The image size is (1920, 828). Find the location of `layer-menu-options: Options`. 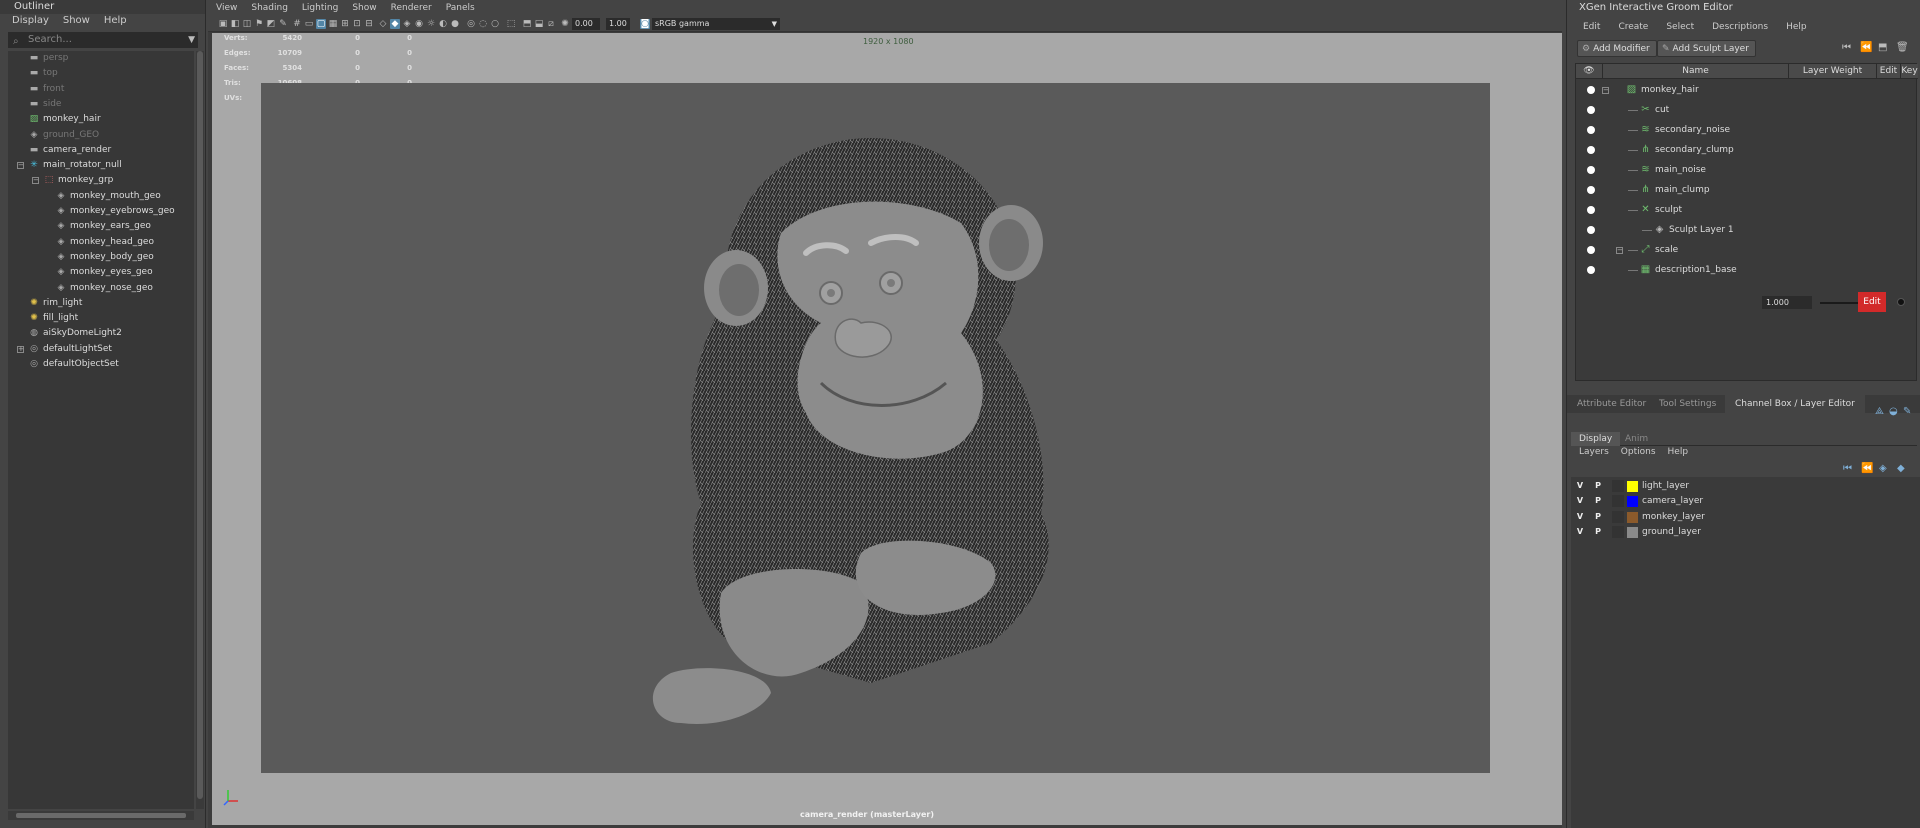

layer-menu-options: Options is located at coordinates (1638, 452).